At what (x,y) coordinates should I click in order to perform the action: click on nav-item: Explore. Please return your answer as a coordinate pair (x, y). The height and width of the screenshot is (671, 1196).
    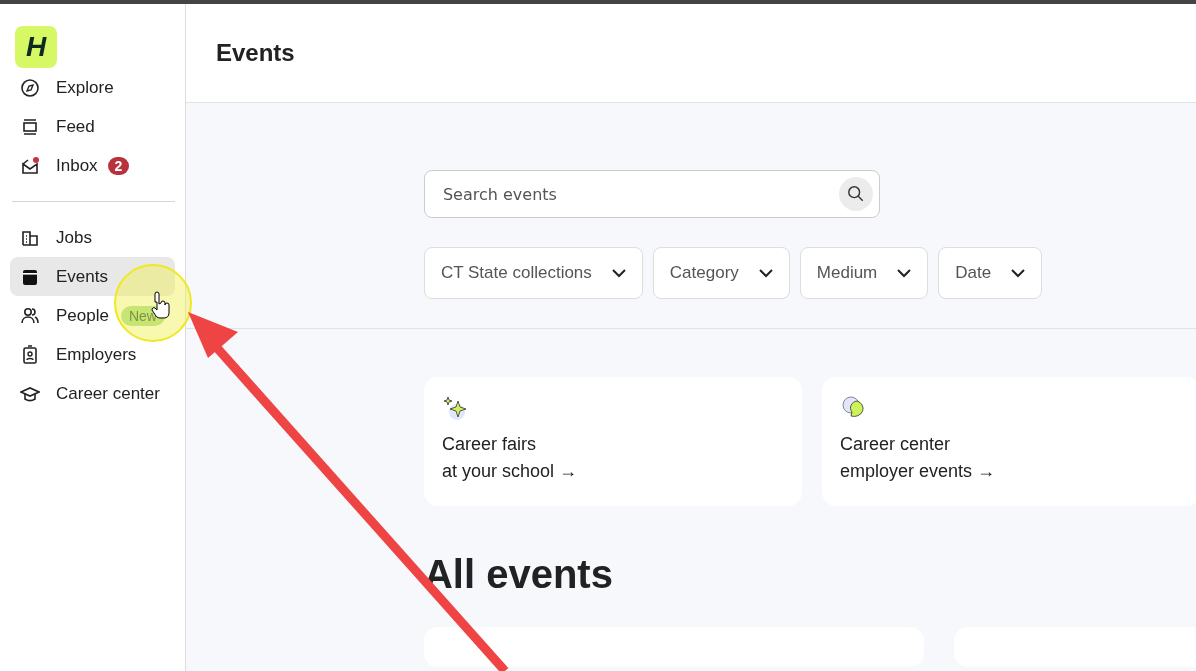
    Looking at the image, I should click on (92, 87).